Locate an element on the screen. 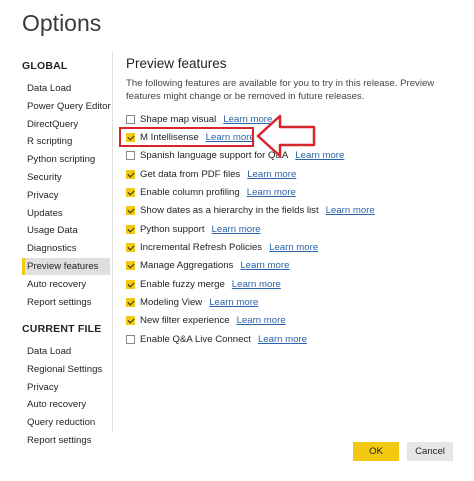 The image size is (474, 481). feature-label: Python support is located at coordinates (172, 229).